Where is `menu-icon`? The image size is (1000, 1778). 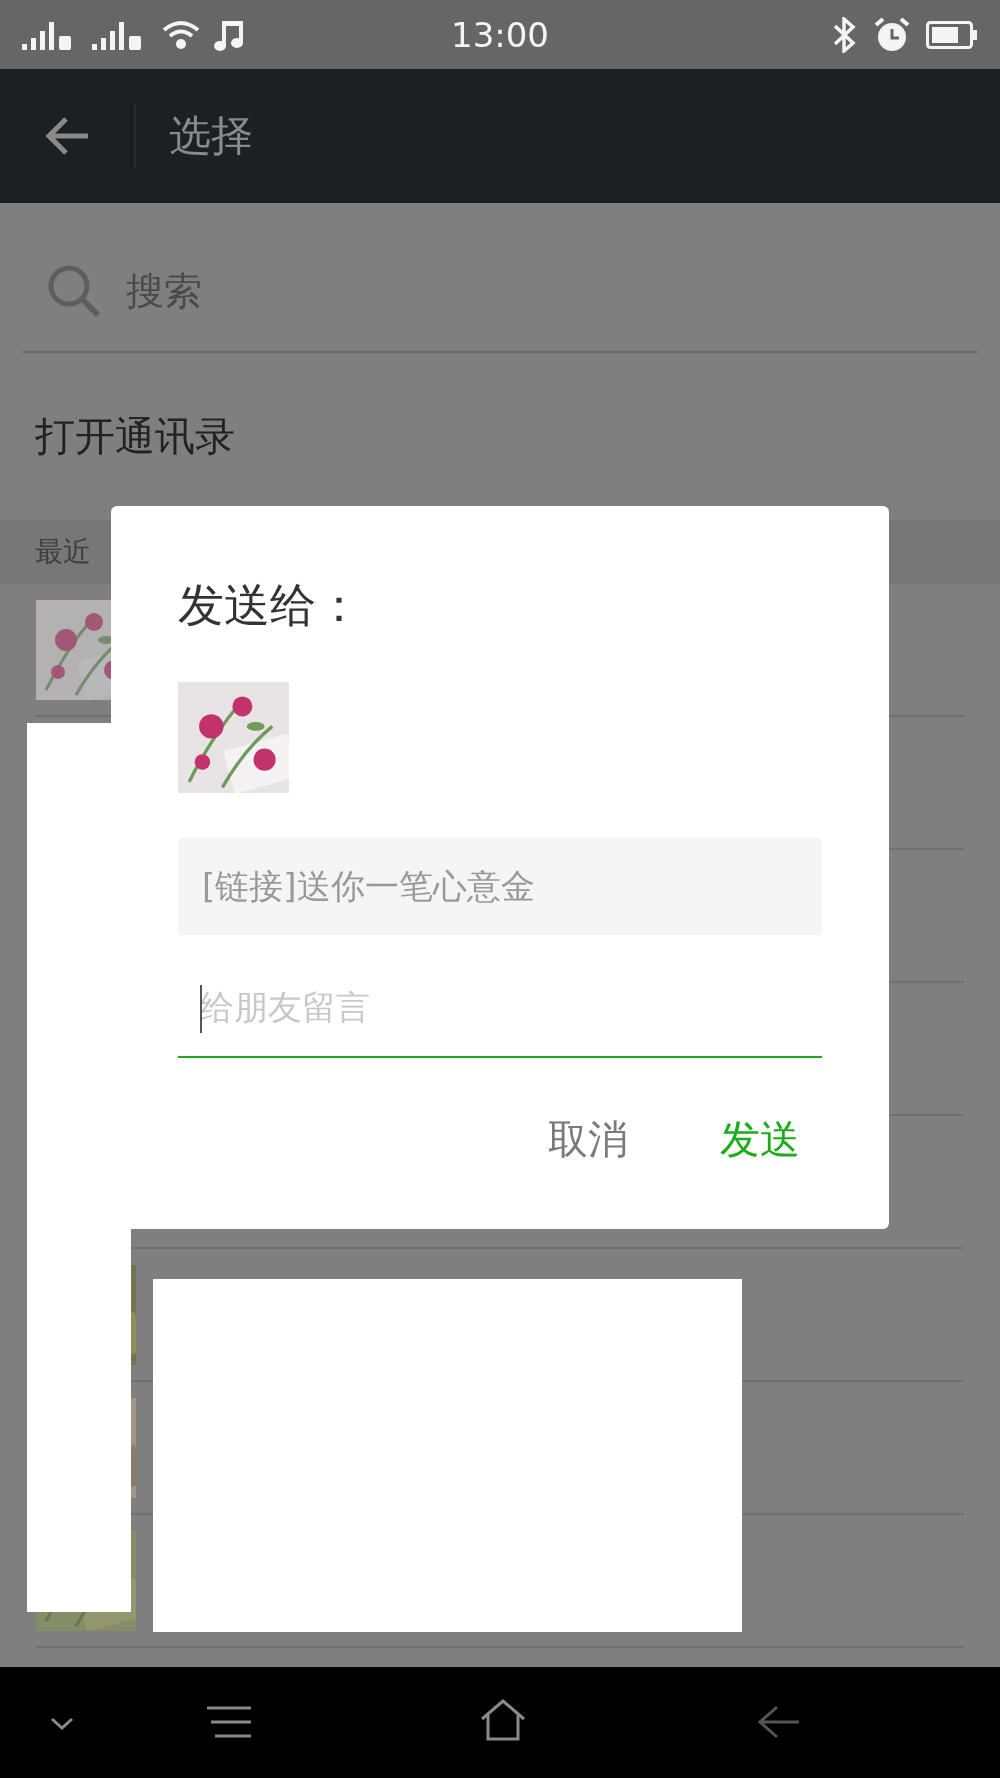 menu-icon is located at coordinates (229, 1722).